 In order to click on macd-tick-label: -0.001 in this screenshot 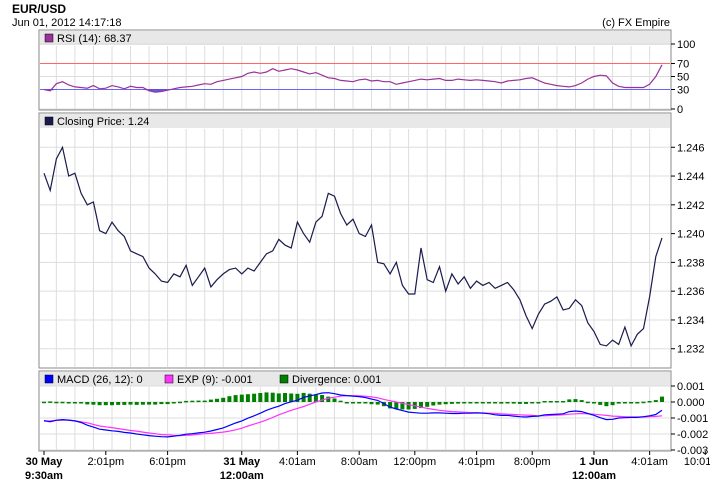, I will do `click(692, 419)`.